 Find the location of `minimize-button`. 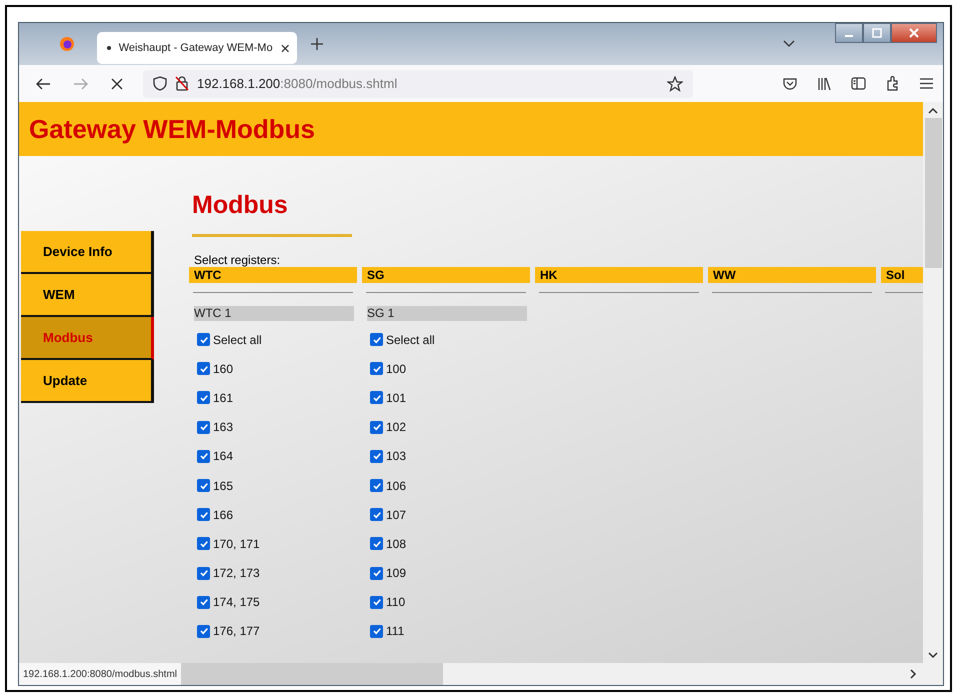

minimize-button is located at coordinates (849, 33).